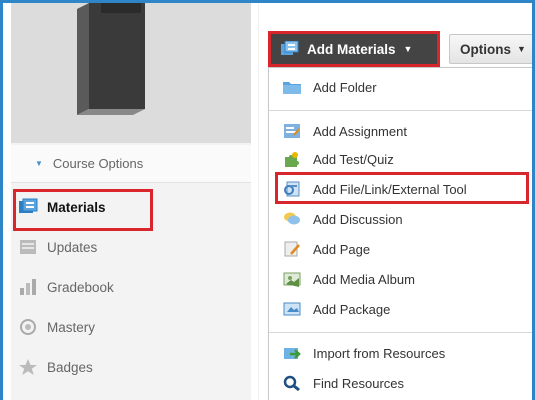  I want to click on sidebar-item-mastery: Mastery, so click(131, 327).